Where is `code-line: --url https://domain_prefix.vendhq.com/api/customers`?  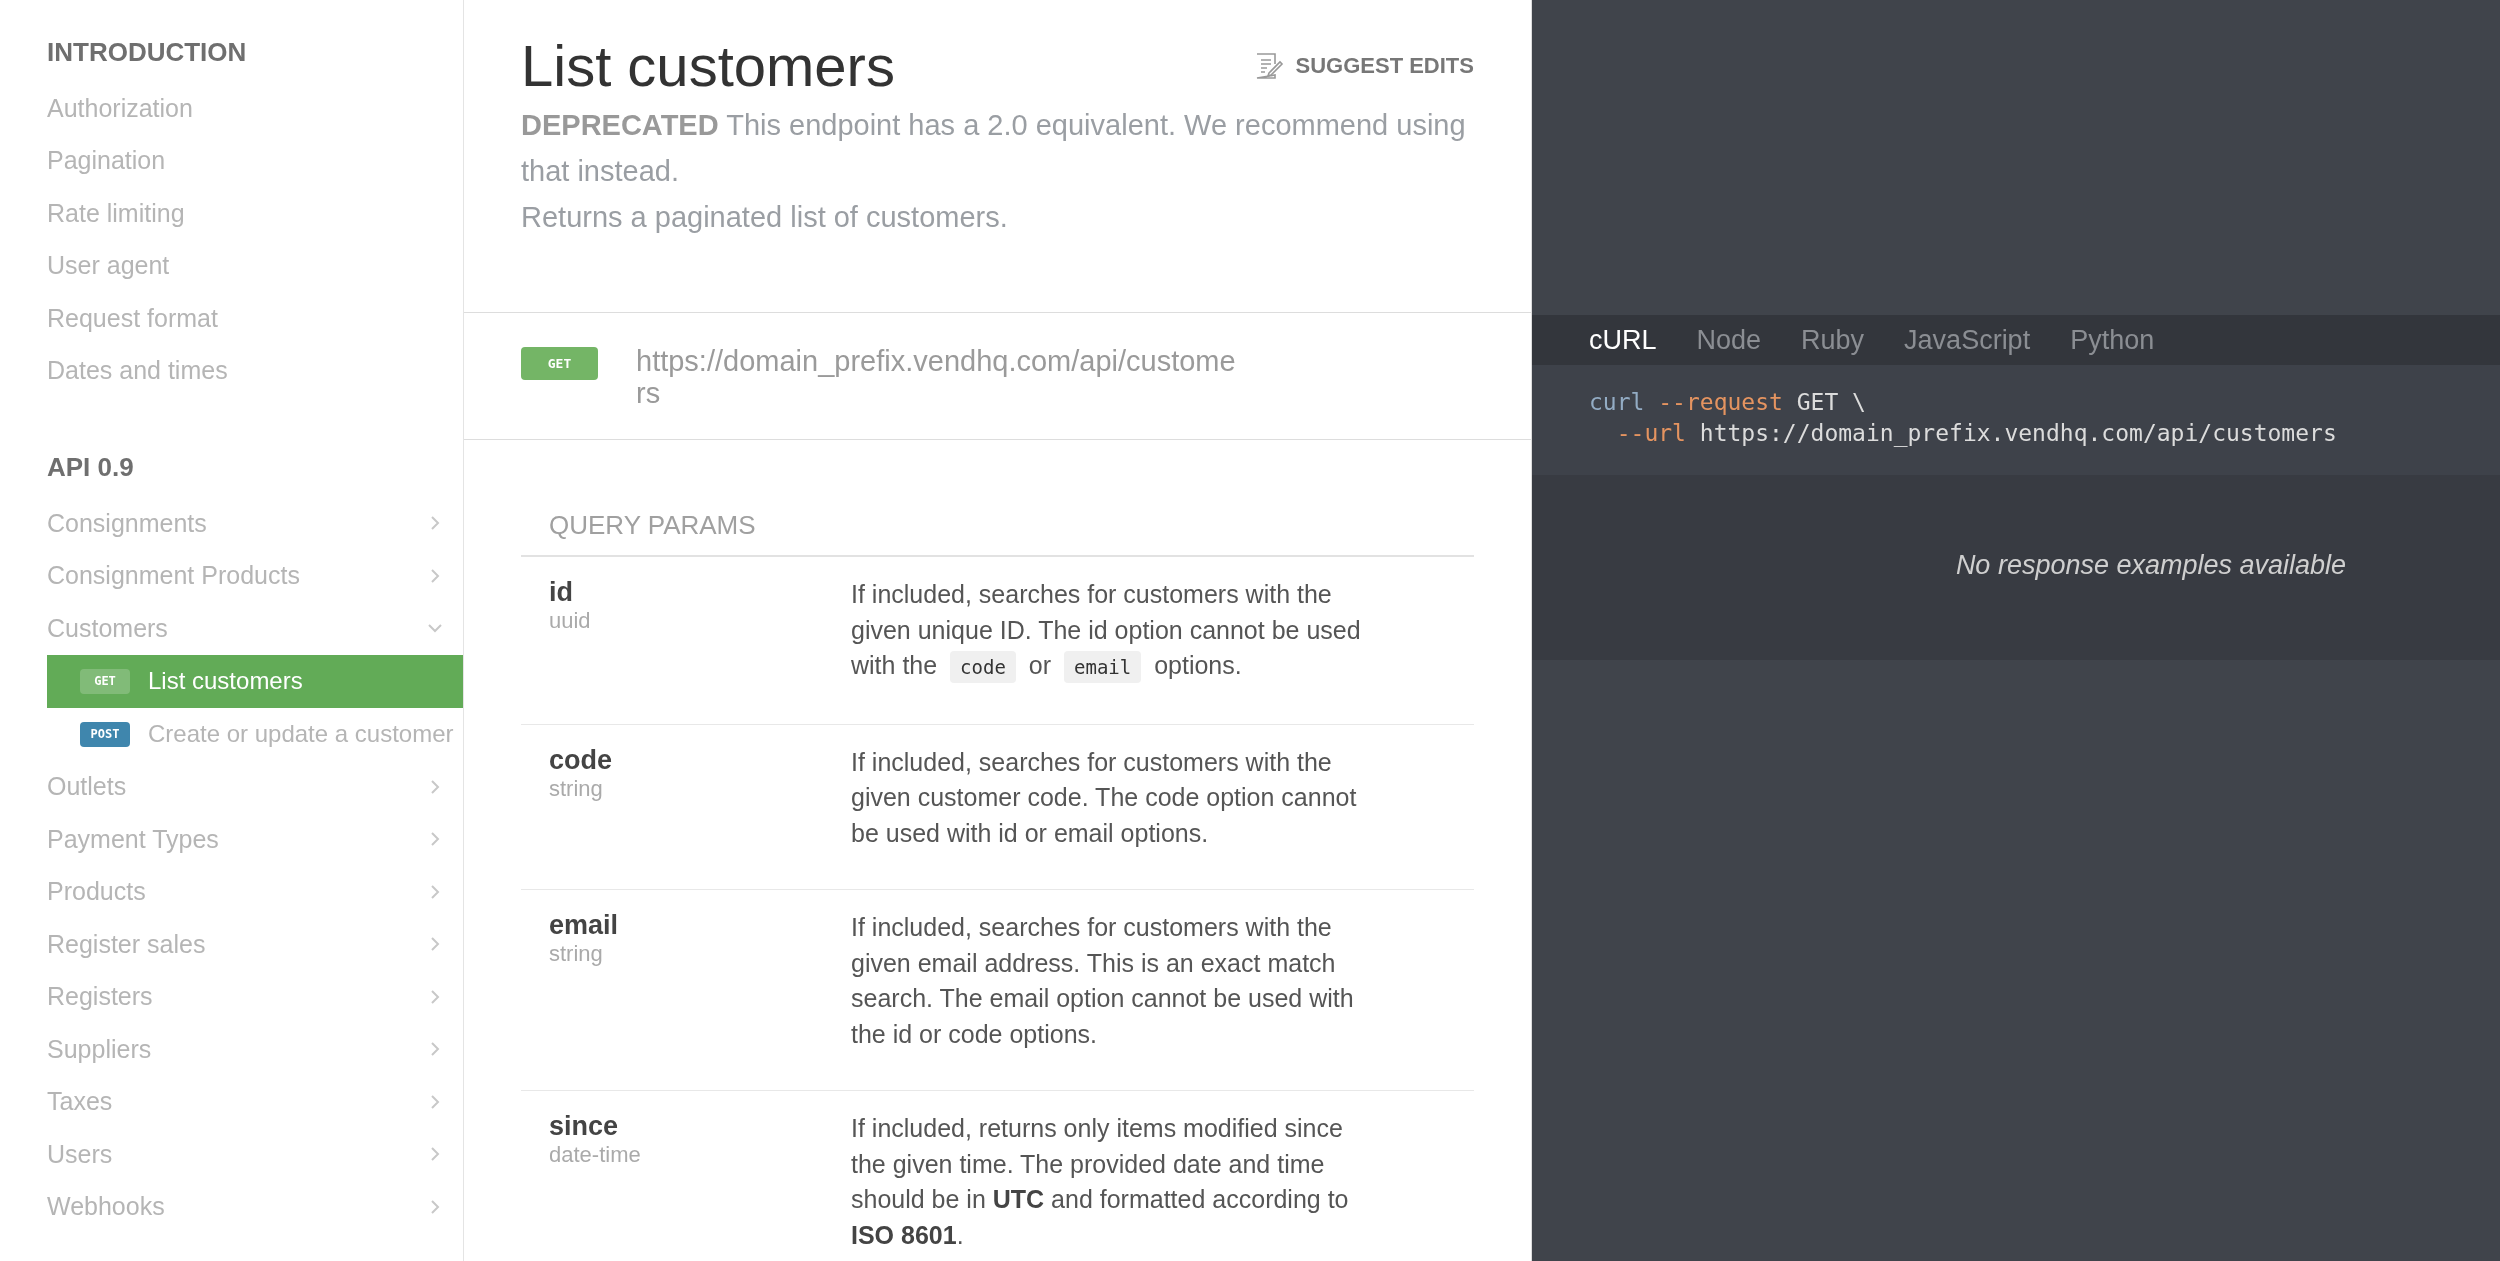 code-line: --url https://domain_prefix.vendhq.com/api/customers is located at coordinates (1976, 434).